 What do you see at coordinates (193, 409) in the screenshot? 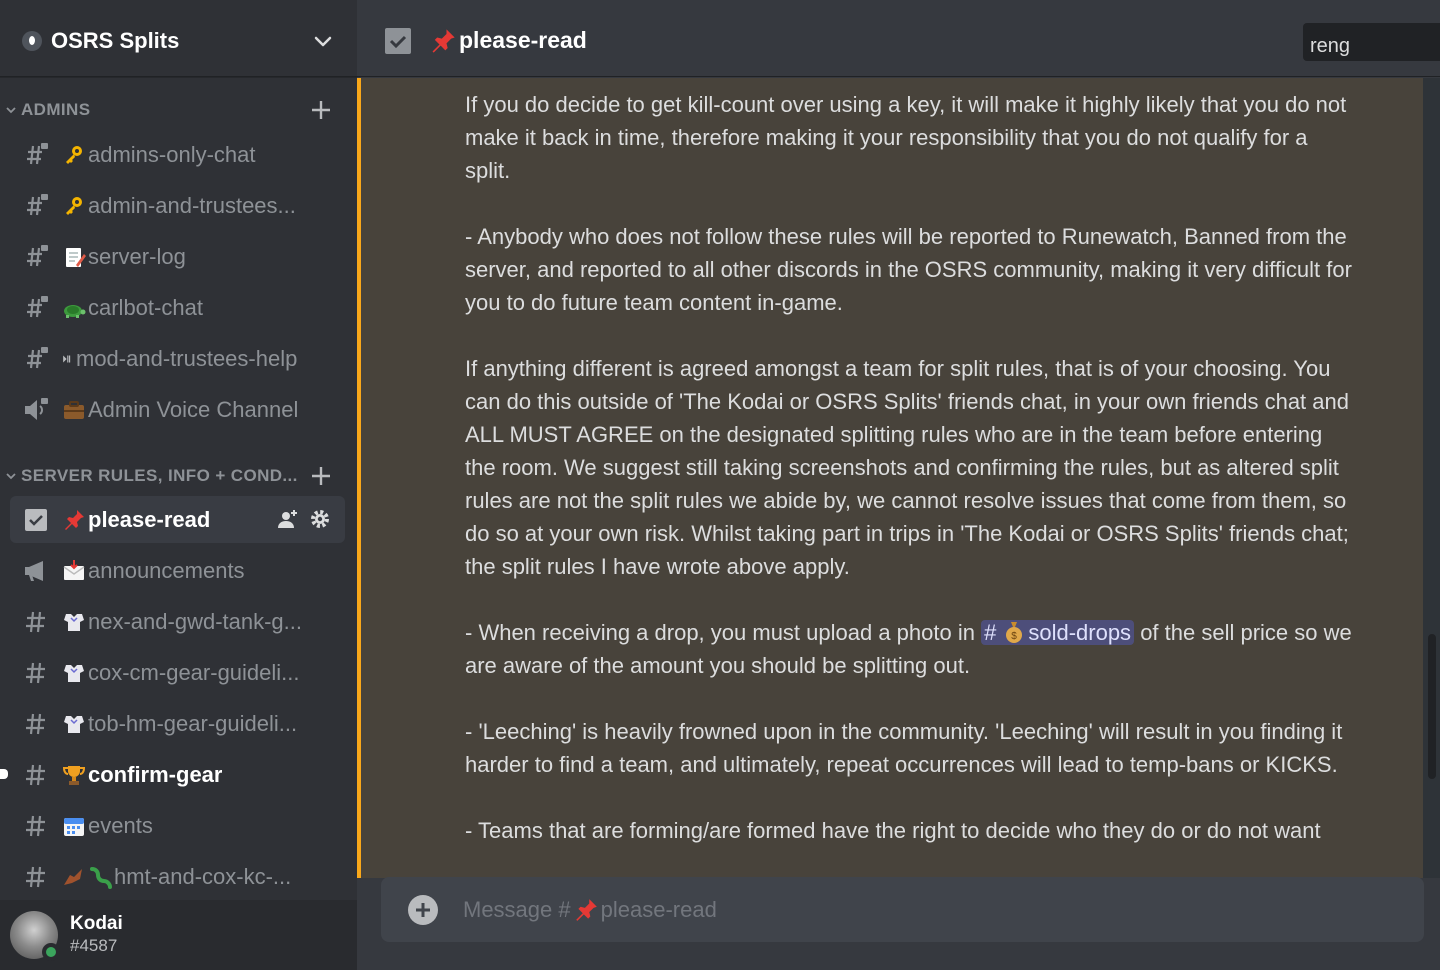
I see `channel-label: Admin Voice Channel` at bounding box center [193, 409].